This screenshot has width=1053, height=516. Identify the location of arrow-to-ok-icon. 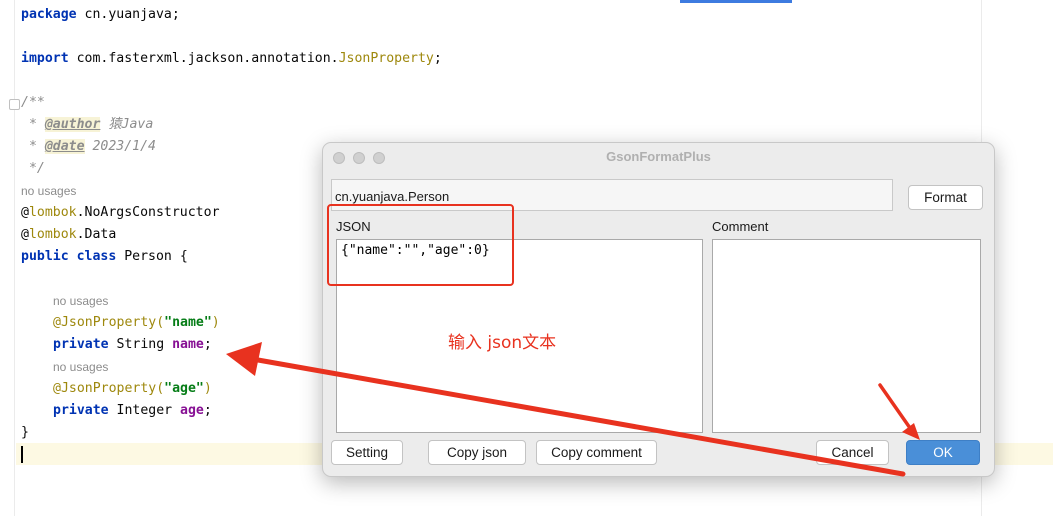
(899, 411).